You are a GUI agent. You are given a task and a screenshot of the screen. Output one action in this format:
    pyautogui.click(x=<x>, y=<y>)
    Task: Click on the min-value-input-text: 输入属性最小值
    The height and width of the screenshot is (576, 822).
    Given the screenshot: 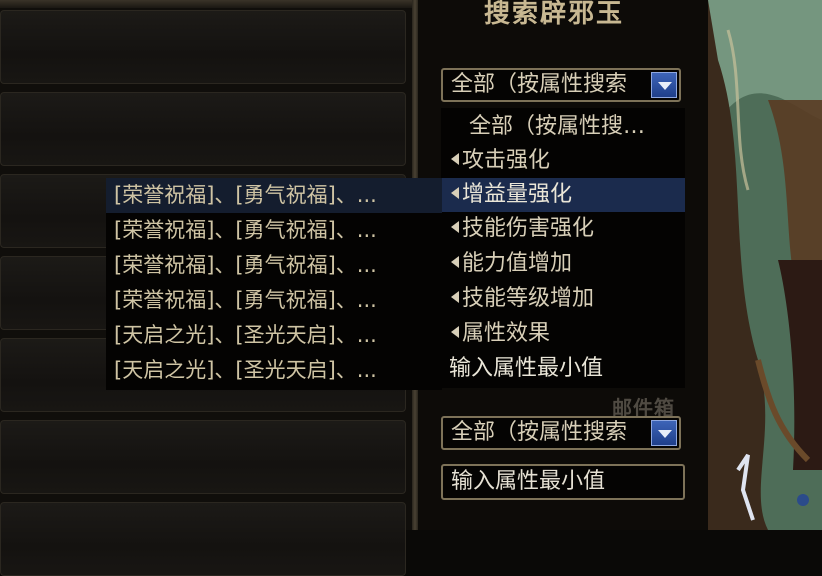 What is the action you would take?
    pyautogui.click(x=528, y=481)
    